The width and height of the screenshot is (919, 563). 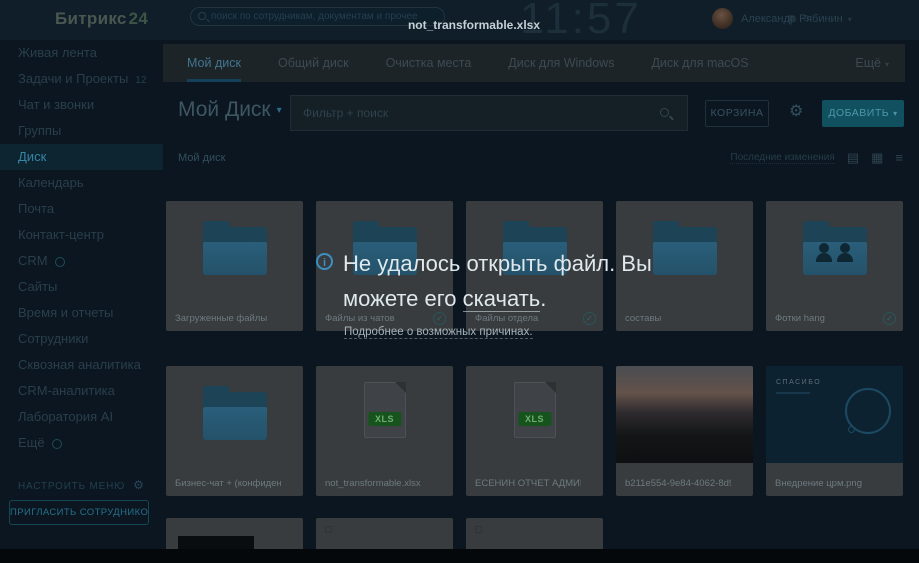 I want to click on sidebar-item-crm-analytics: CRM-аналитика, so click(x=81, y=391).